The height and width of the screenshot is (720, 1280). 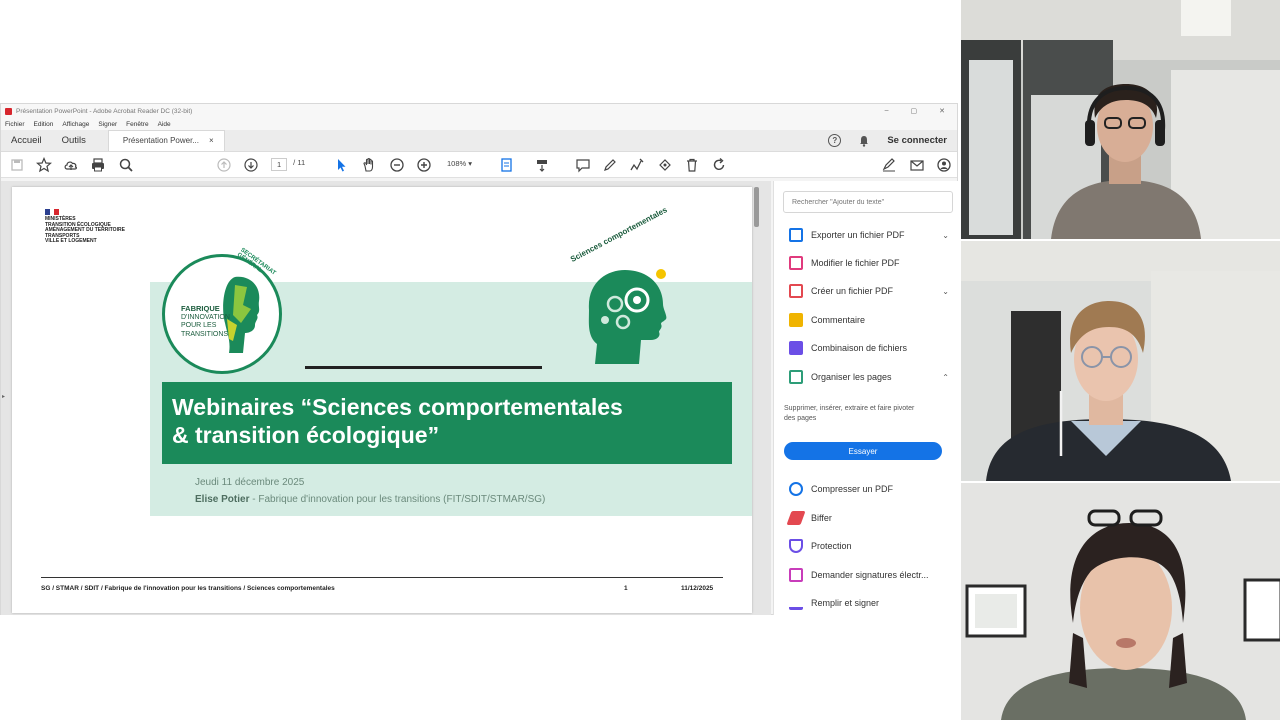 What do you see at coordinates (3, 396) in the screenshot?
I see `left-panel-toggle-icon: ▸` at bounding box center [3, 396].